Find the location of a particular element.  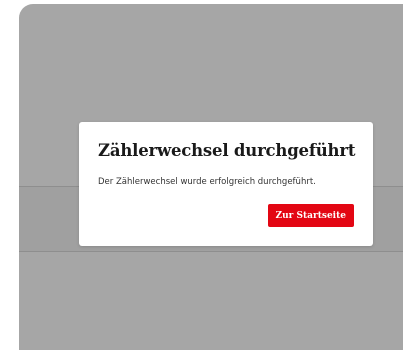

go-to-homepage-button: Zur Startseite is located at coordinates (310, 215).